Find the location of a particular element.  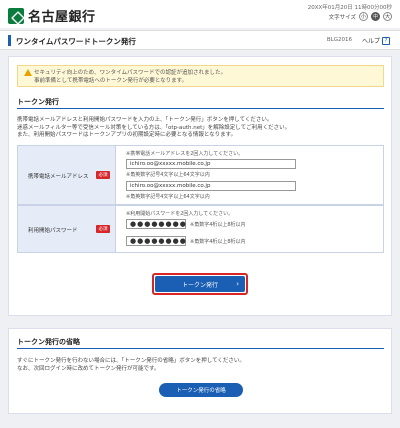

bank-logo-icon is located at coordinates (16, 15).